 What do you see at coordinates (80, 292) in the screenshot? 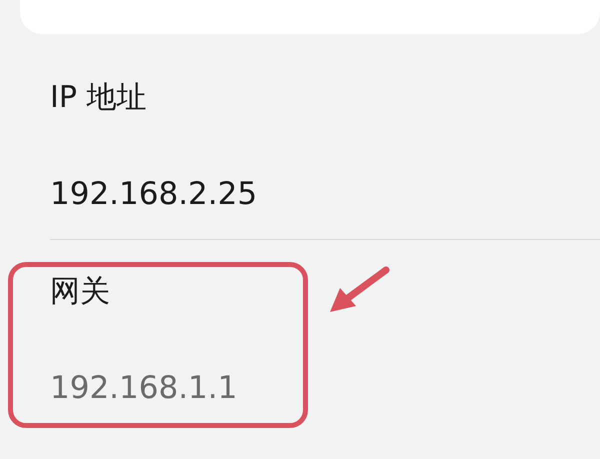
I see `field-label: 网关` at bounding box center [80, 292].